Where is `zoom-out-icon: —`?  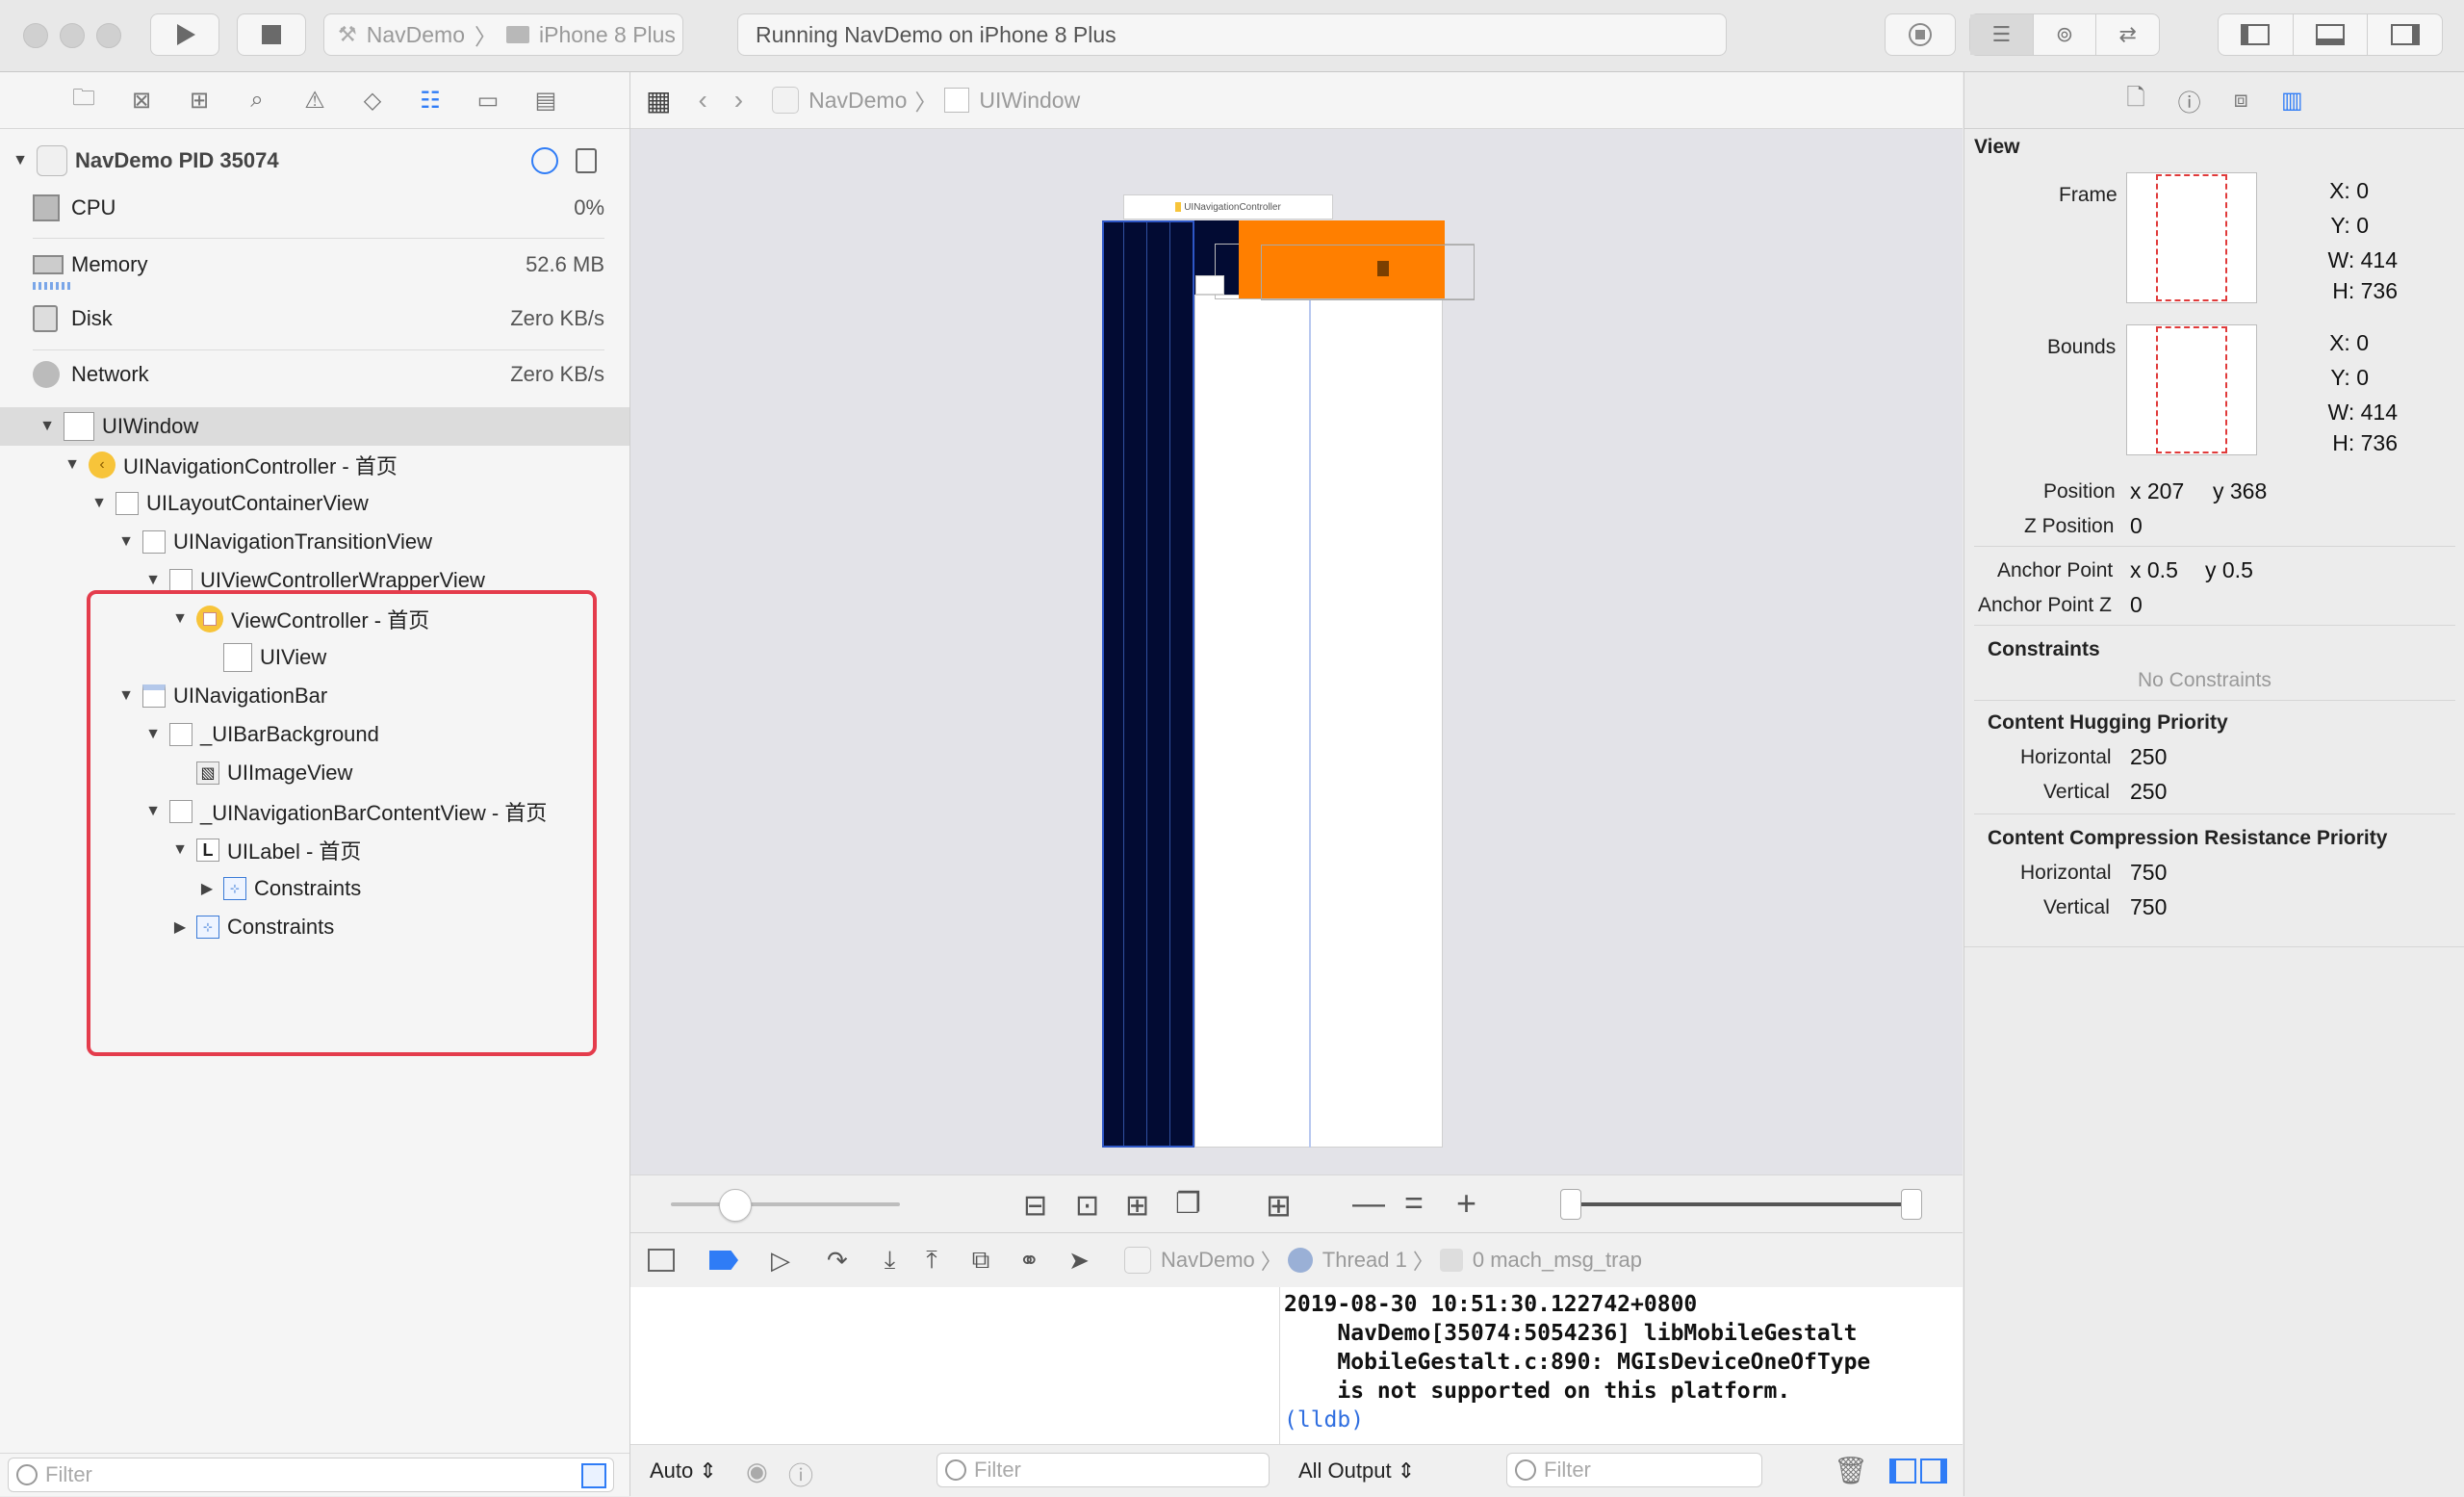
zoom-out-icon: — is located at coordinates (1368, 1204).